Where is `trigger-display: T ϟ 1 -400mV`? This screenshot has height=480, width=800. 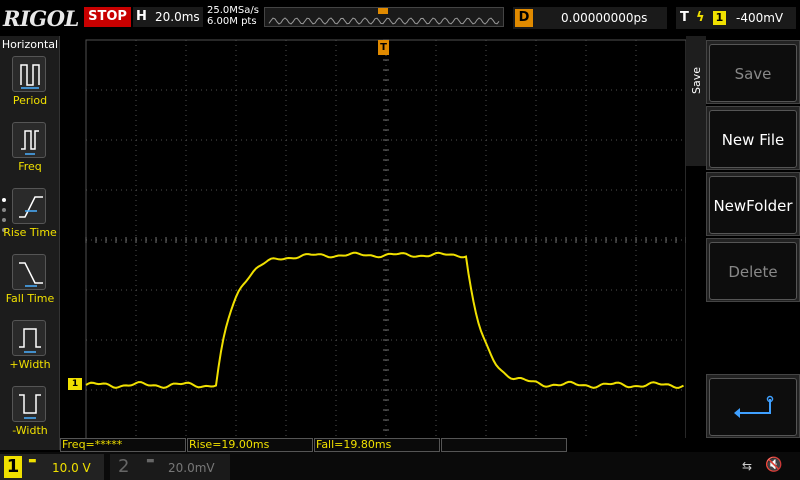
trigger-display: T ϟ 1 -400mV is located at coordinates (736, 18).